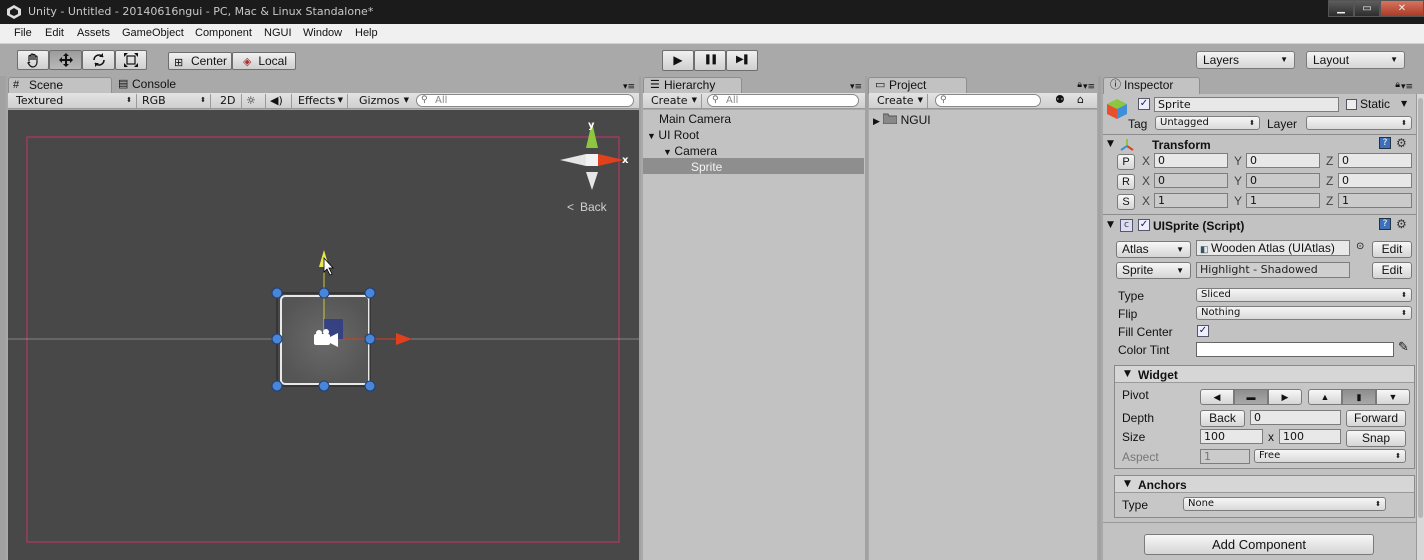 The height and width of the screenshot is (560, 1424). I want to click on static-checkbox, so click(1351, 104).